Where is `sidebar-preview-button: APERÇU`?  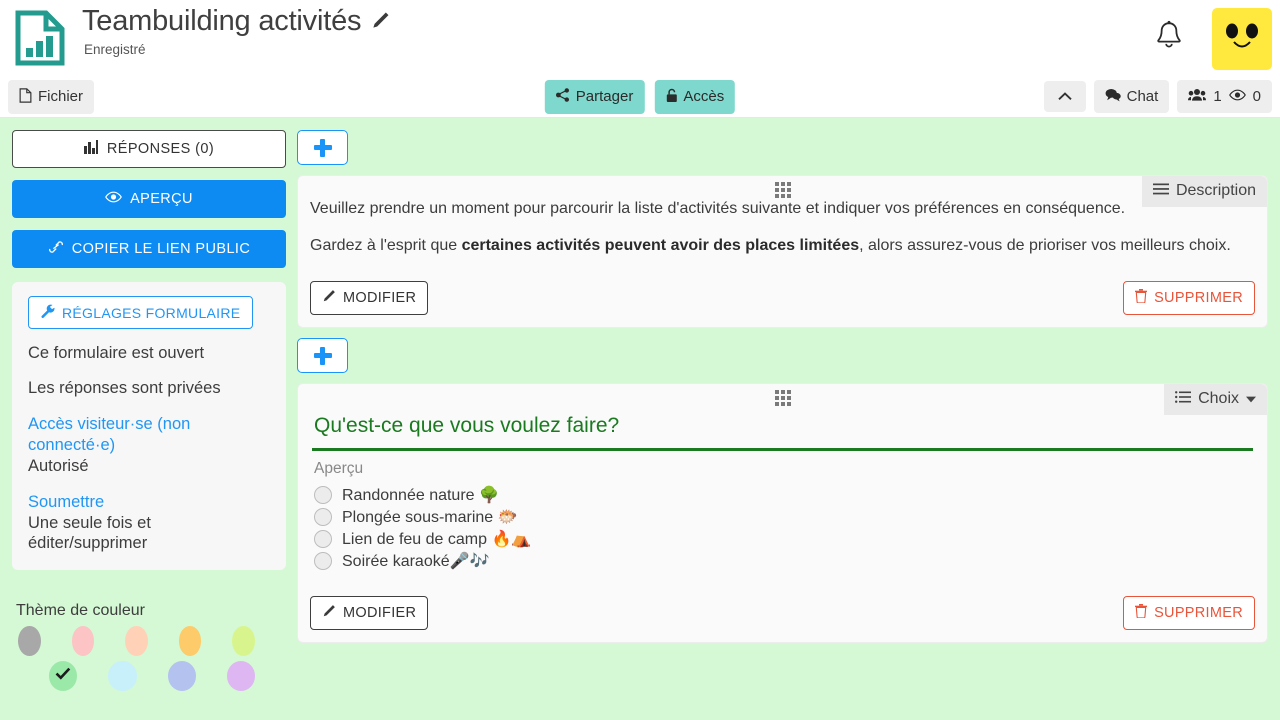 sidebar-preview-button: APERÇU is located at coordinates (149, 199).